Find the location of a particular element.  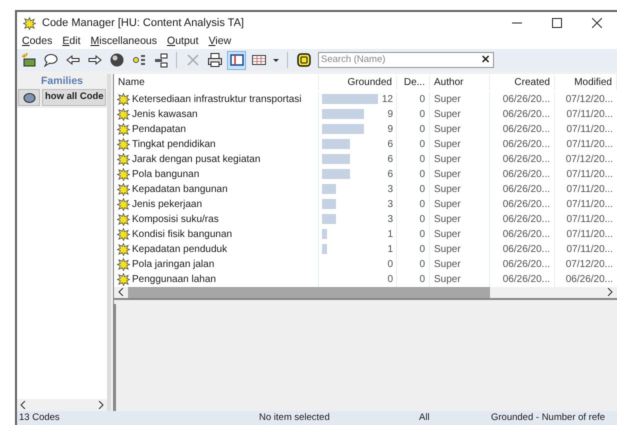

pane-layout-icon is located at coordinates (236, 60).